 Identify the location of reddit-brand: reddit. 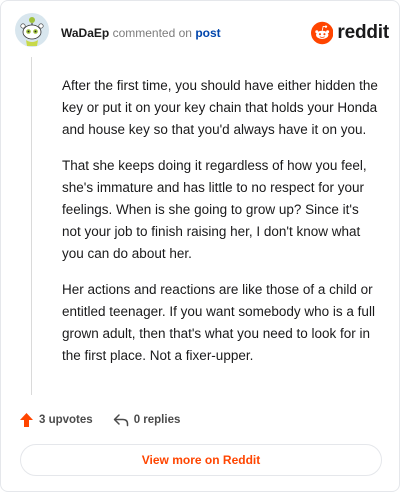
(350, 33).